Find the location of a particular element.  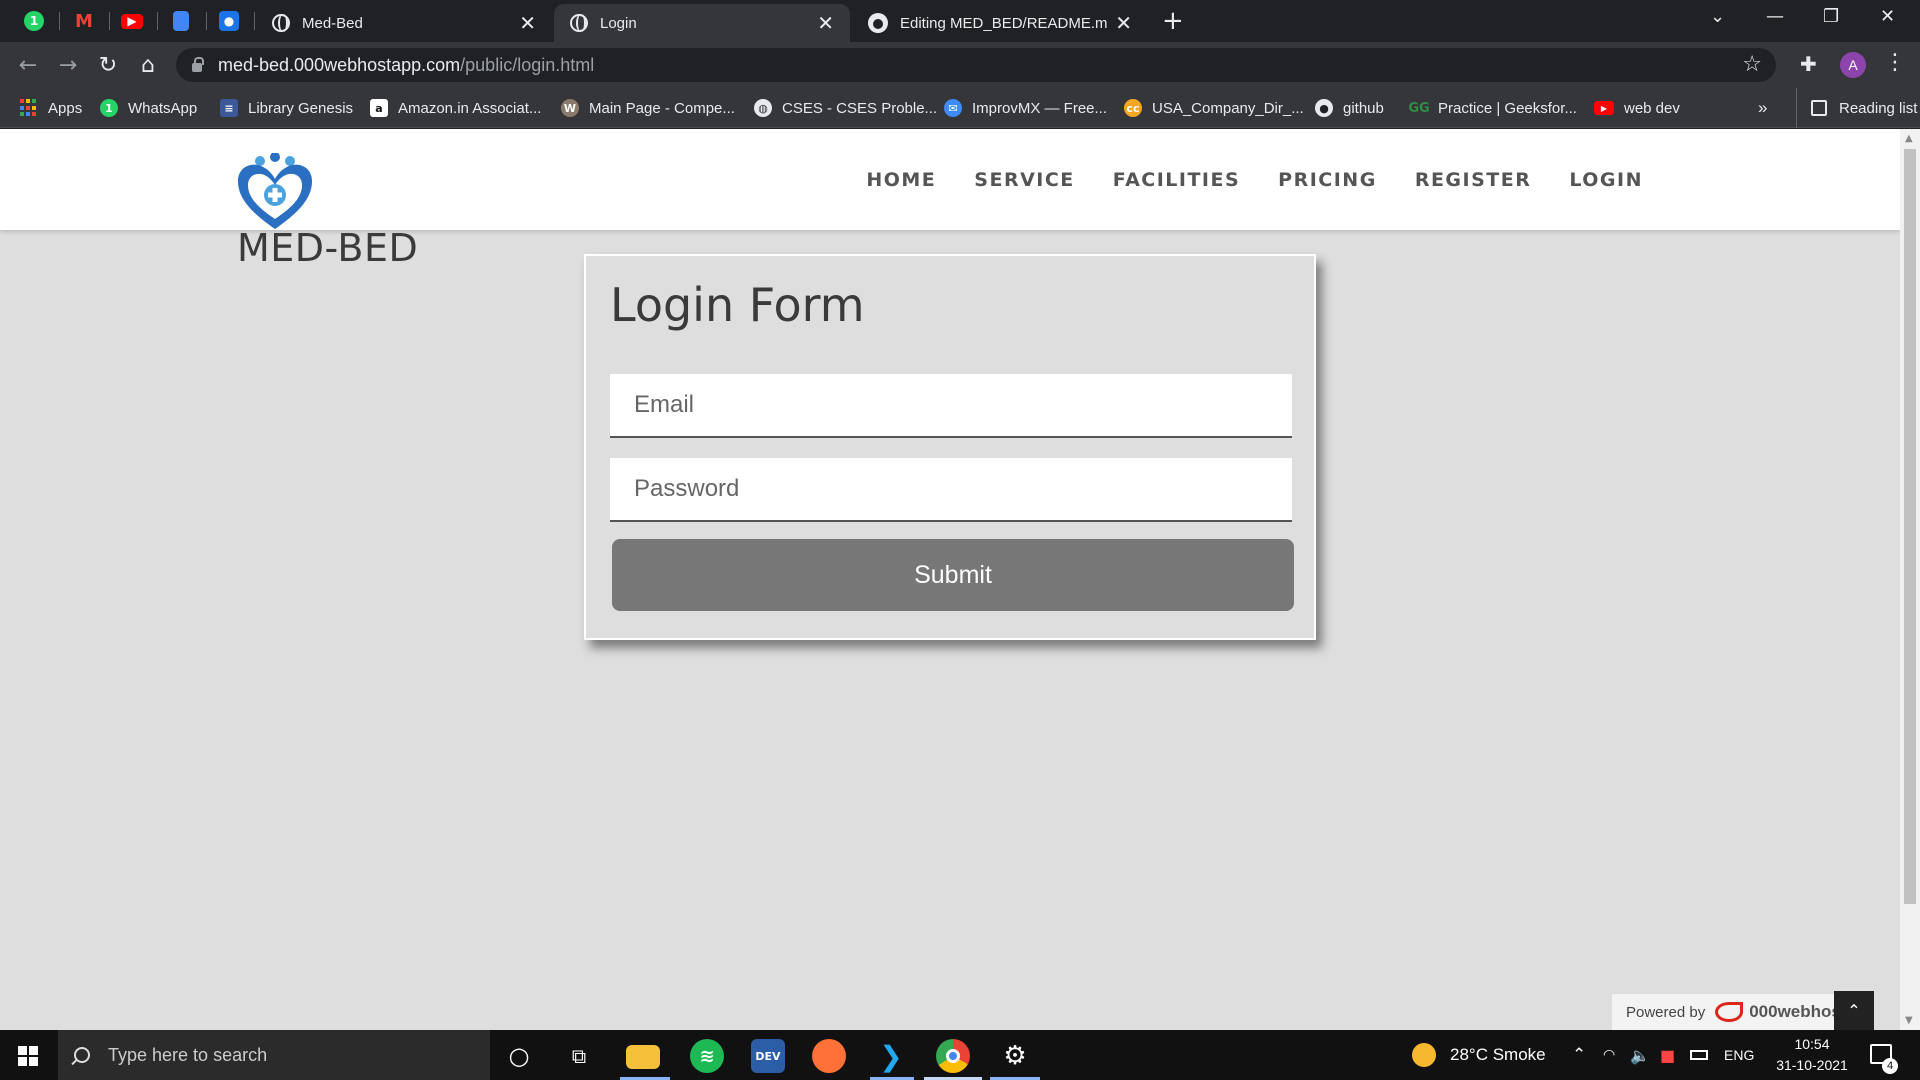

bookmark-star-icon: ☆ is located at coordinates (1752, 64).